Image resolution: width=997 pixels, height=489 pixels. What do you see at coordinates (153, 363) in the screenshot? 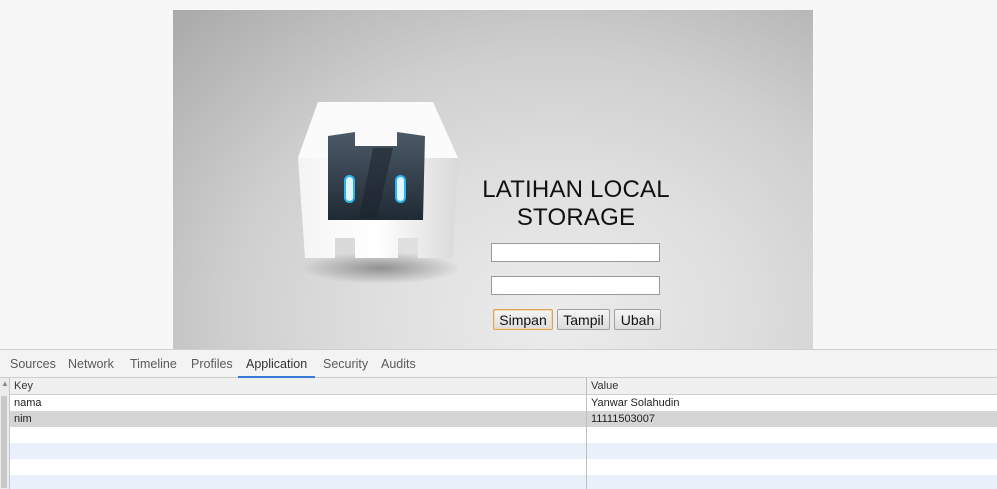
I see `tab-timeline: Timeline` at bounding box center [153, 363].